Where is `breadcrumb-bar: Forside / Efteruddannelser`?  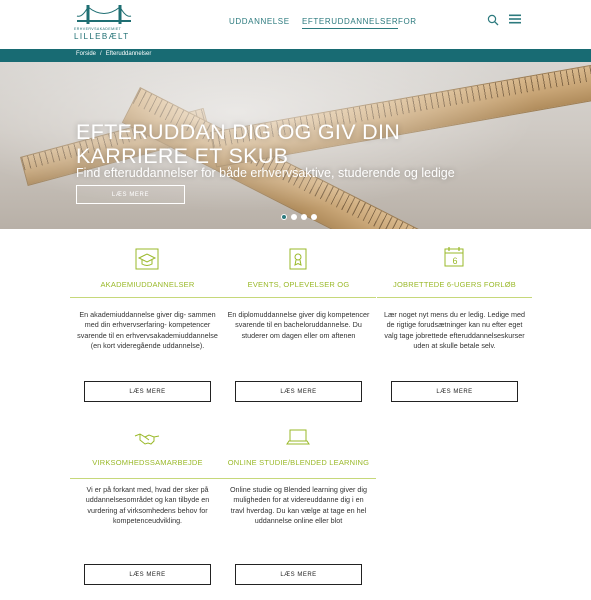 breadcrumb-bar: Forside / Efteruddannelser is located at coordinates (295, 55).